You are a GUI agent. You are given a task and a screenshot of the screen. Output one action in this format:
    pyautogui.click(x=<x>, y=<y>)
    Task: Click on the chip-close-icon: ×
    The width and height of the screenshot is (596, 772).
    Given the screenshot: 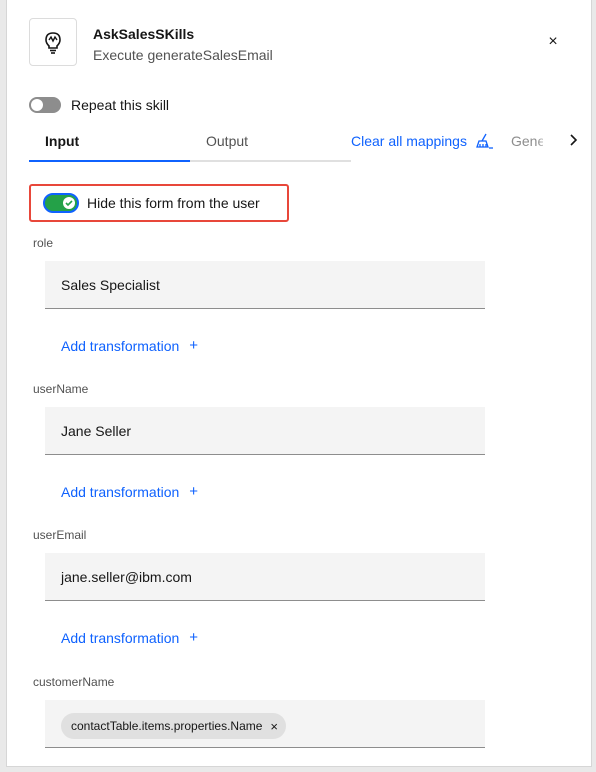 What is the action you would take?
    pyautogui.click(x=274, y=726)
    